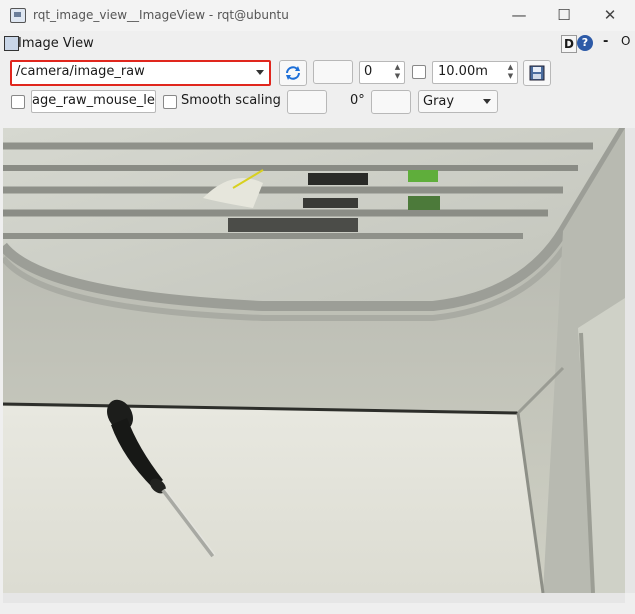 Image resolution: width=635 pixels, height=614 pixels. What do you see at coordinates (314, 598) in the screenshot?
I see `horizontal-scrollbar` at bounding box center [314, 598].